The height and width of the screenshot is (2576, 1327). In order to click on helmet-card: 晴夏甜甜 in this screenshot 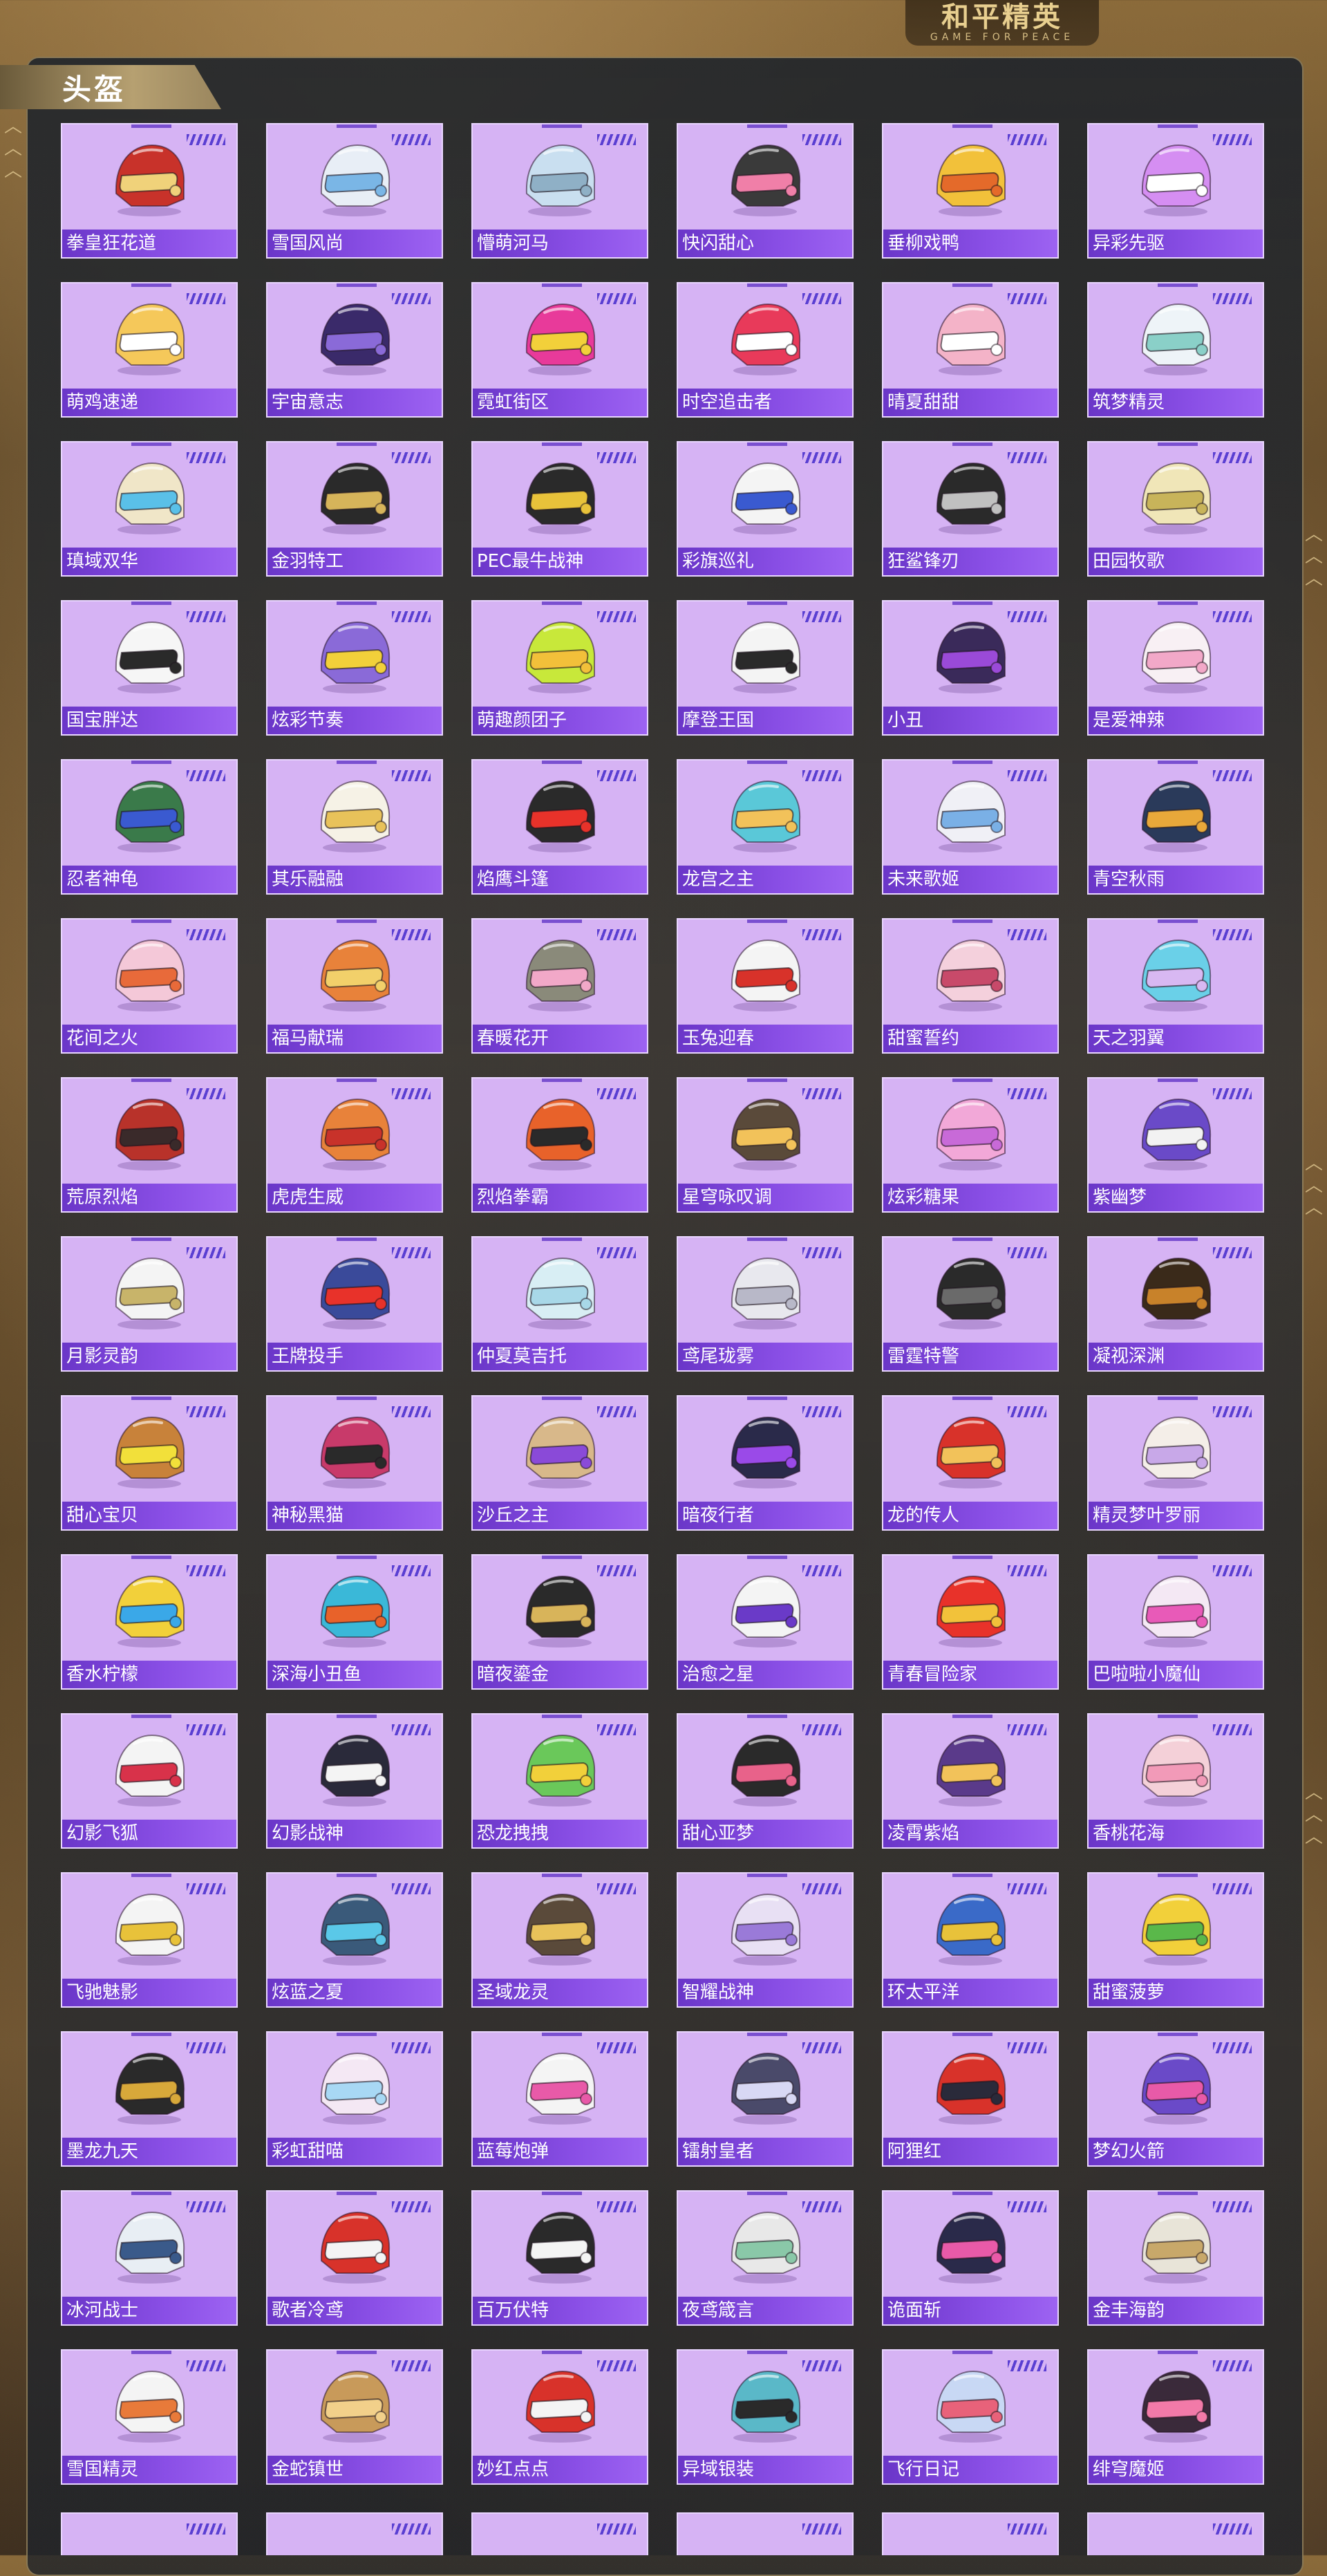, I will do `click(971, 350)`.